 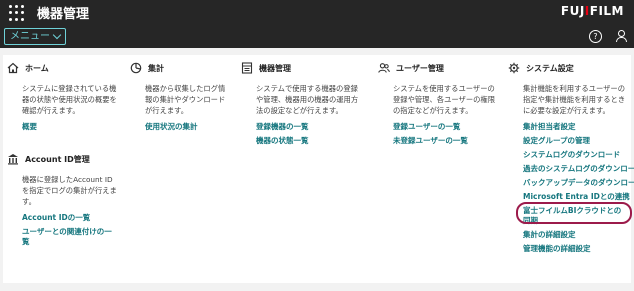 What do you see at coordinates (70, 218) in the screenshot?
I see `link-account-id-list: Account IDの一覧` at bounding box center [70, 218].